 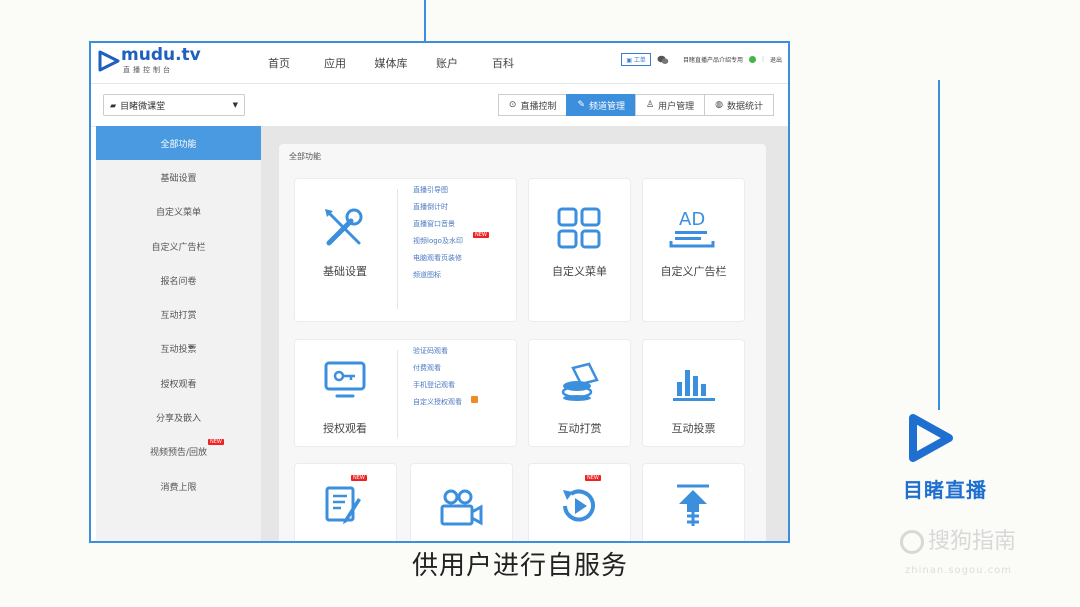 What do you see at coordinates (161, 55) in the screenshot?
I see `logo-brand: mudu.tv` at bounding box center [161, 55].